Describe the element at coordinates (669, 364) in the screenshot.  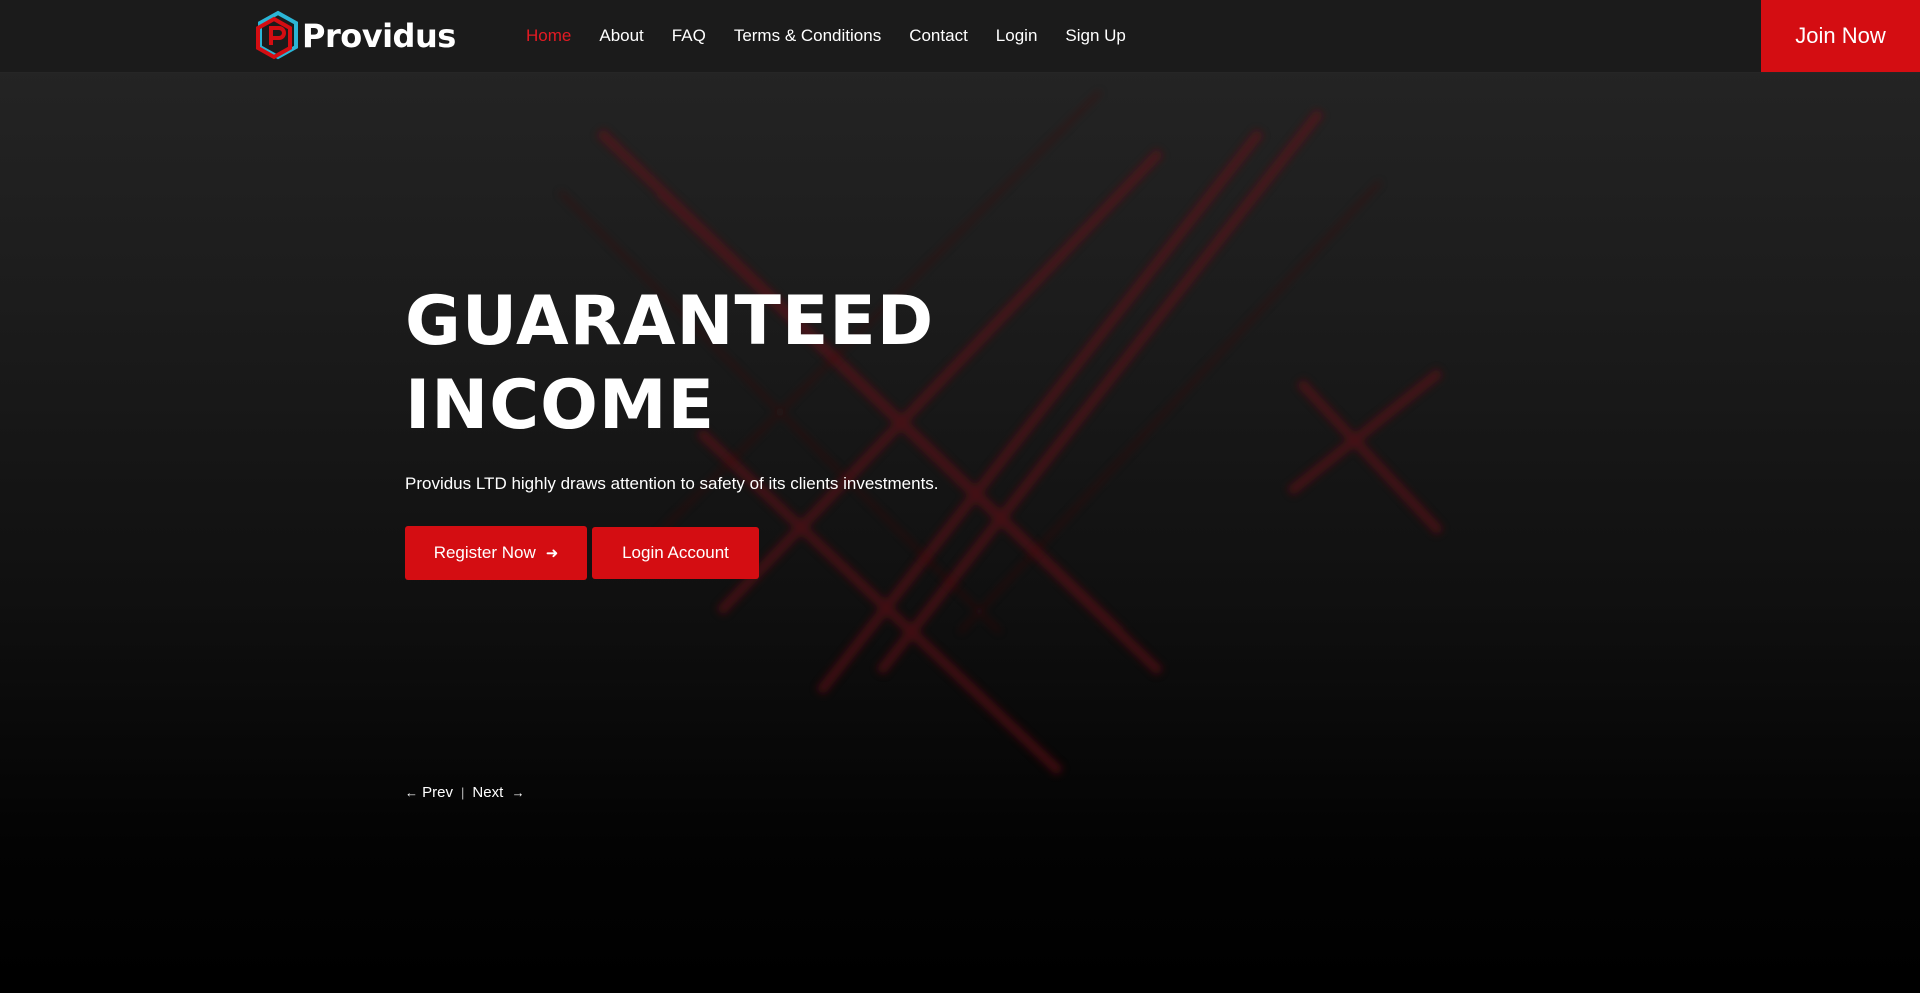
I see `hero-title: GUARANTEED INCOME` at that location.